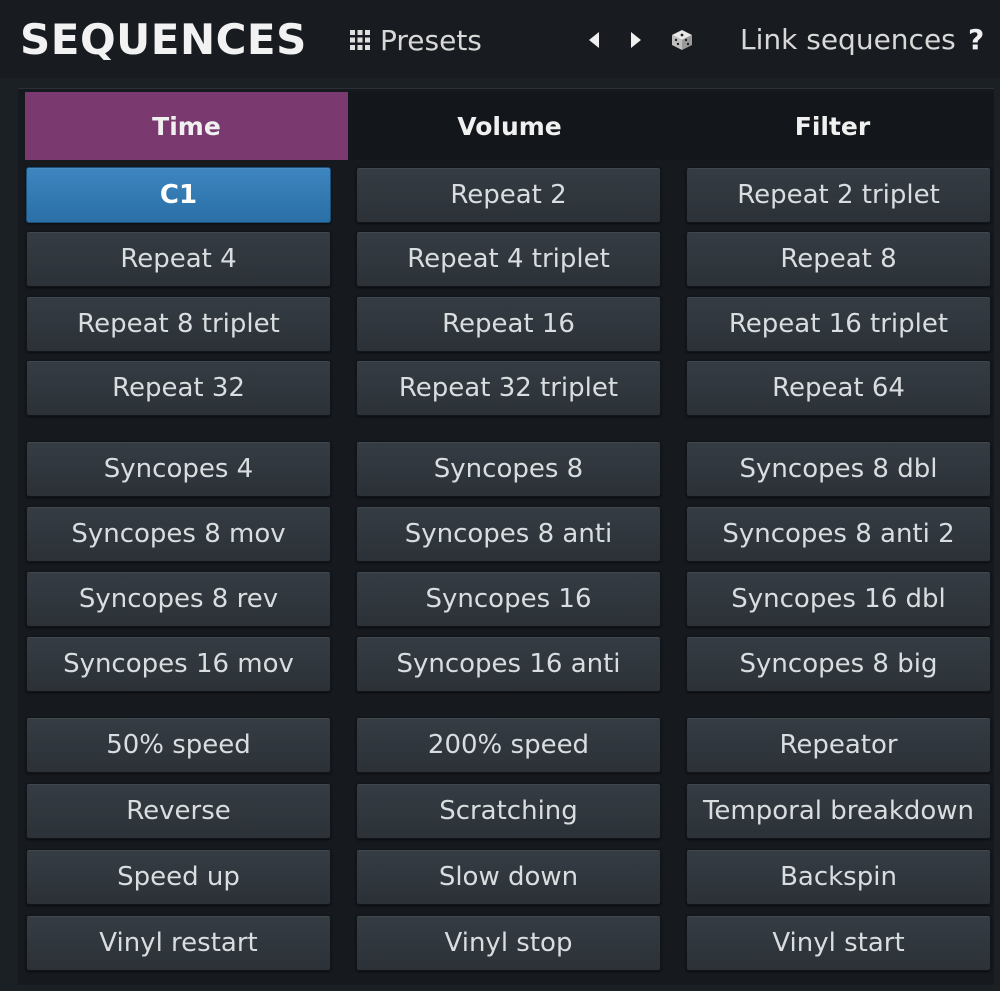 Image resolution: width=1000 pixels, height=991 pixels. Describe the element at coordinates (508, 877) in the screenshot. I see `sequence-button: Slow down` at that location.